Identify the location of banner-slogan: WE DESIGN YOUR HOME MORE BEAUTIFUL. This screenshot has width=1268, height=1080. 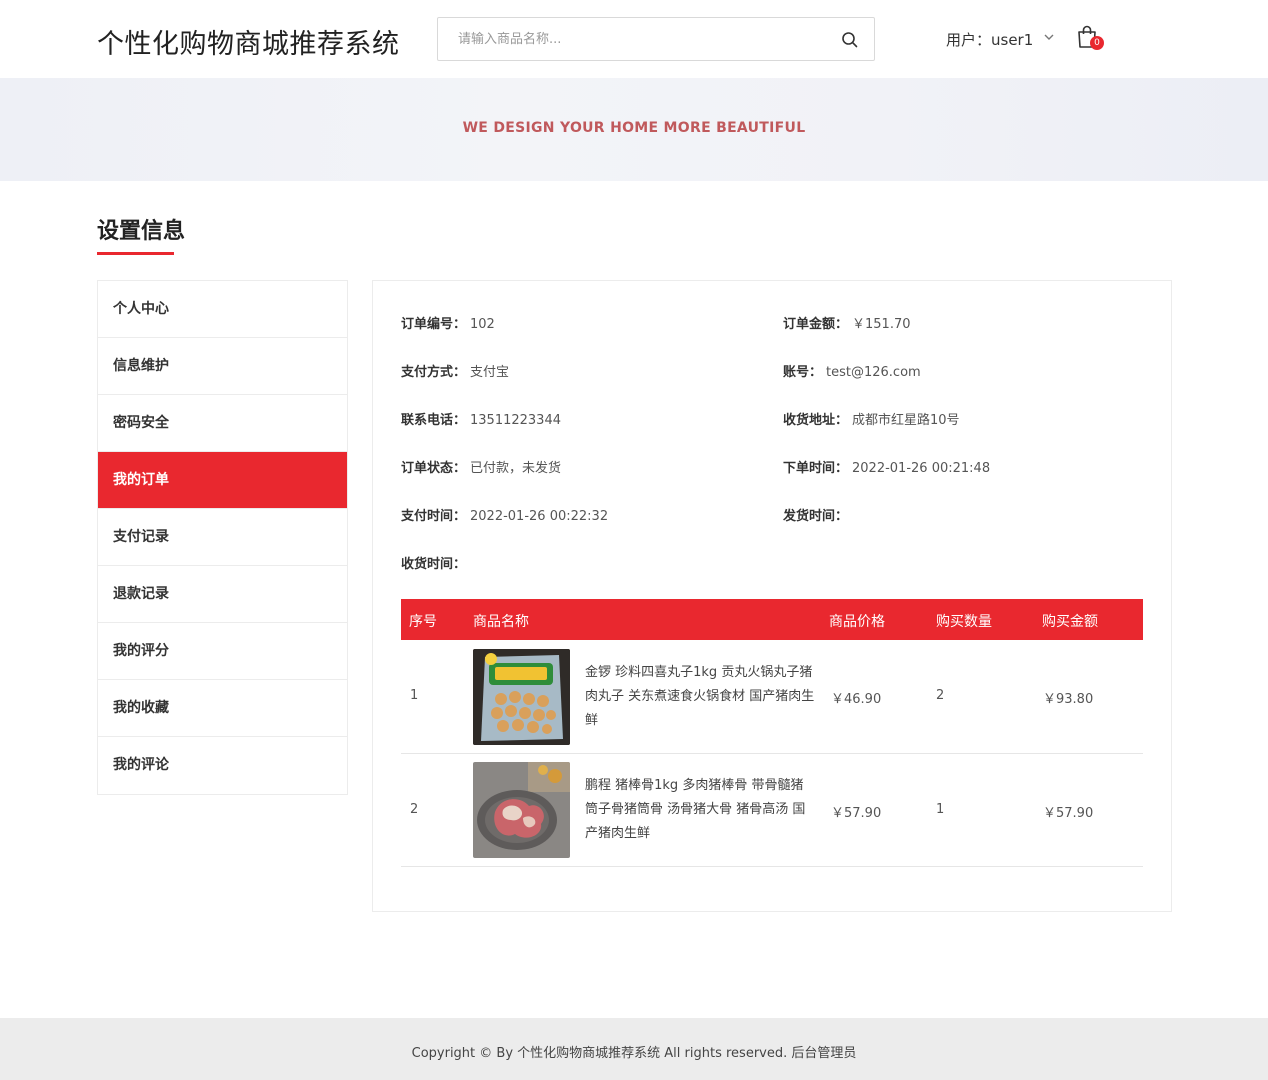
(634, 128).